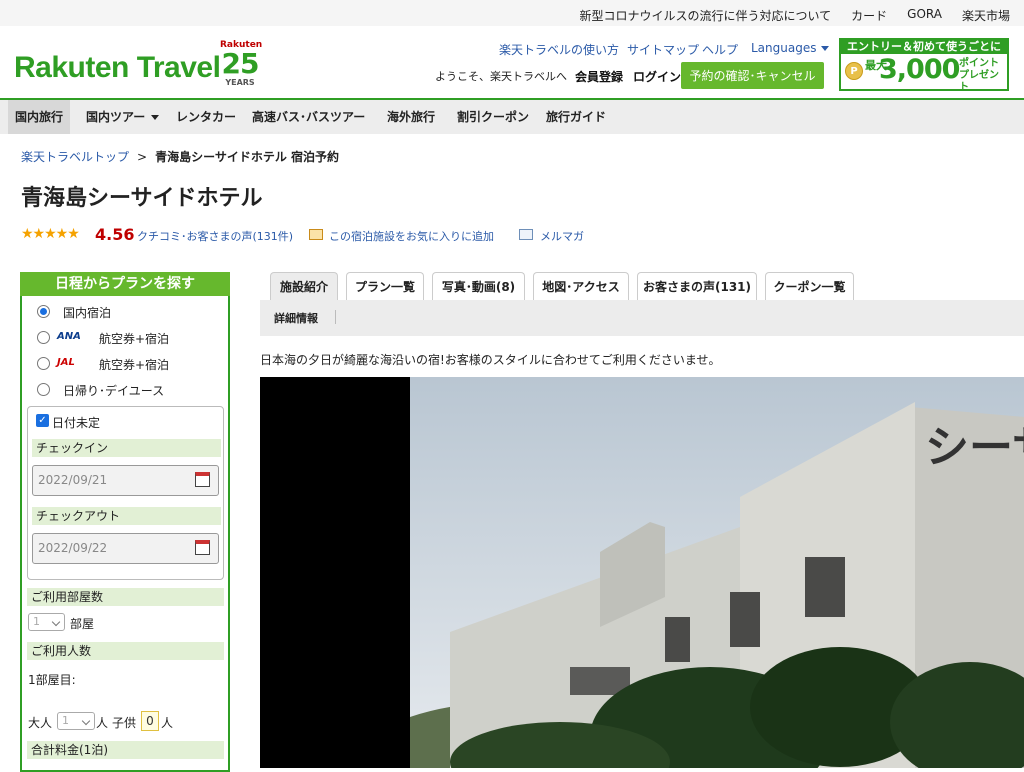 This screenshot has height=772, width=1024. What do you see at coordinates (247, 157) in the screenshot?
I see `breadcrumb-current: 青海島シーサイドホテル 宿泊予約` at bounding box center [247, 157].